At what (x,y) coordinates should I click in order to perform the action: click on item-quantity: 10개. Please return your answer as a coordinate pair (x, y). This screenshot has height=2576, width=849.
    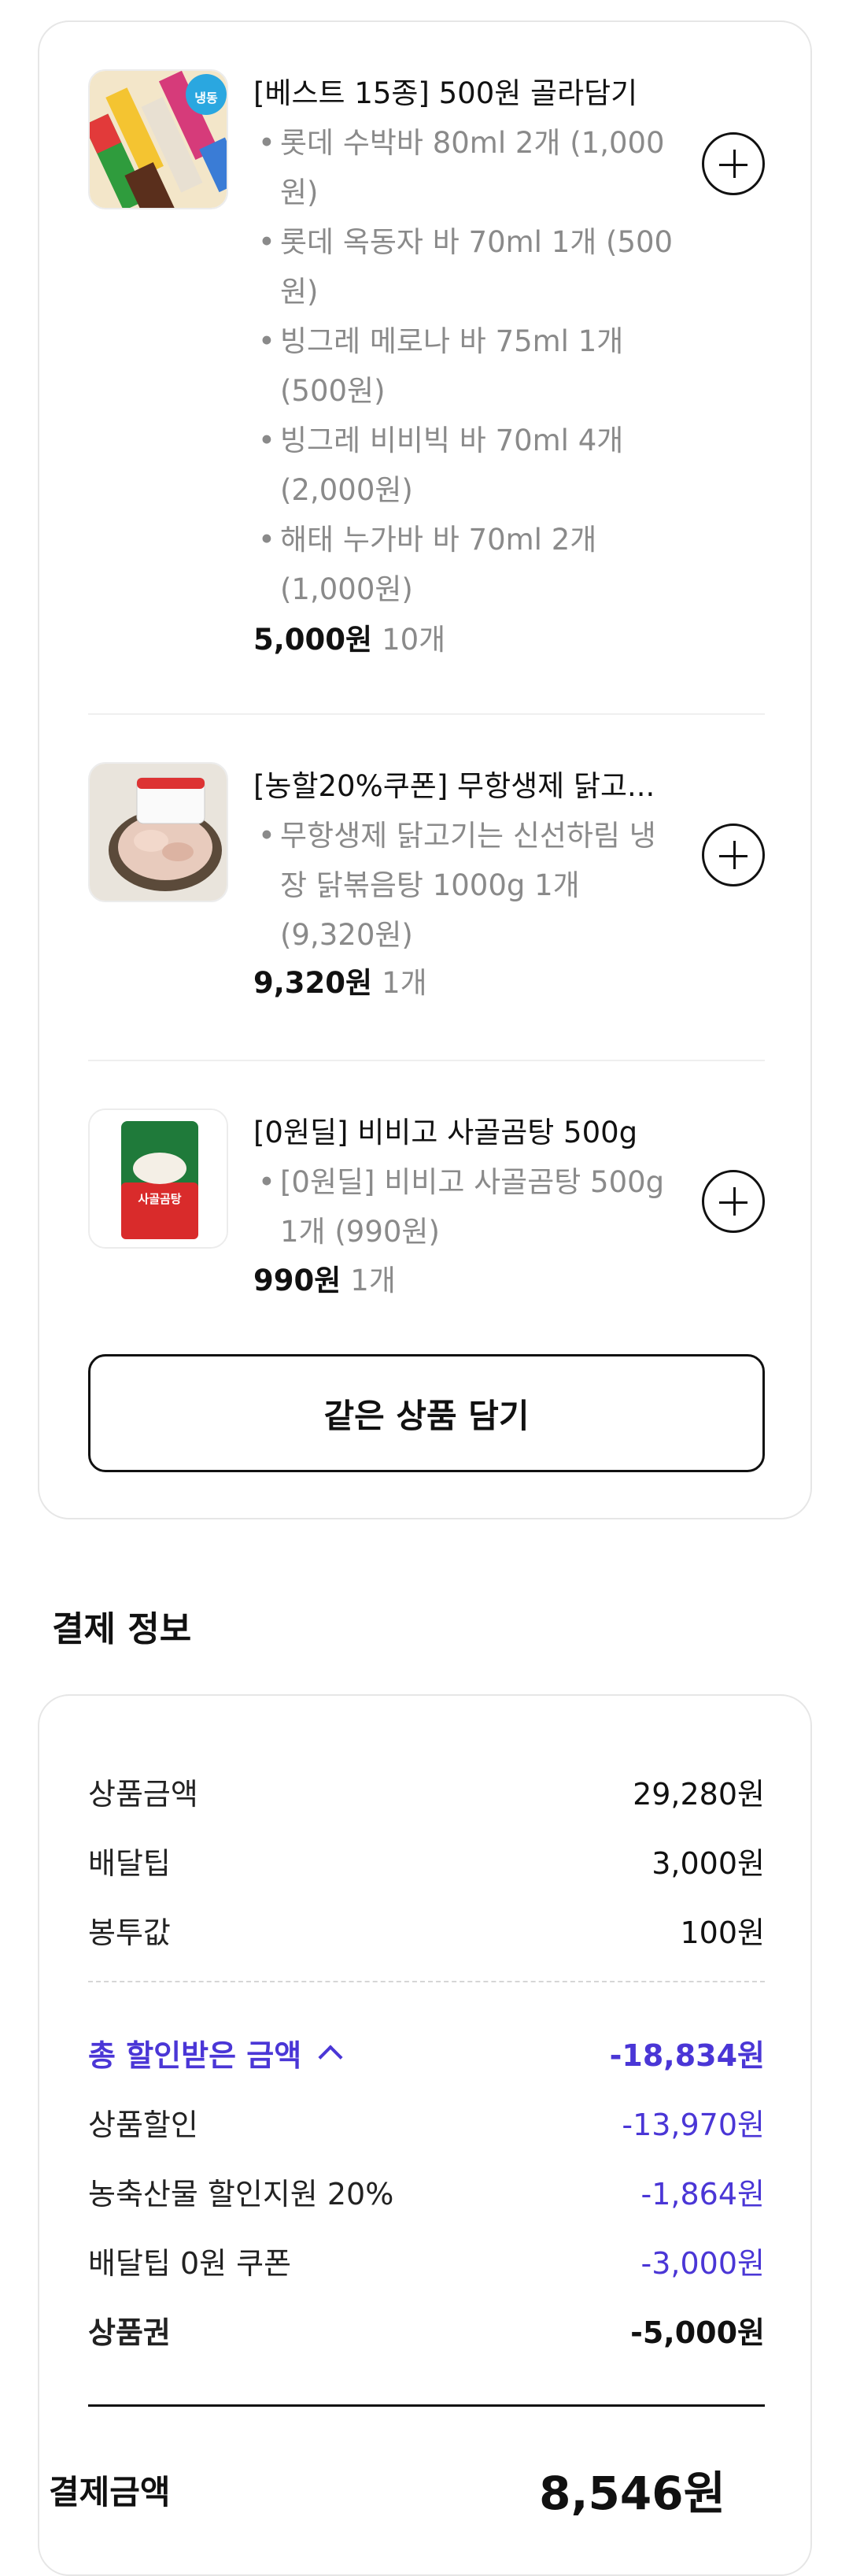
    Looking at the image, I should click on (414, 640).